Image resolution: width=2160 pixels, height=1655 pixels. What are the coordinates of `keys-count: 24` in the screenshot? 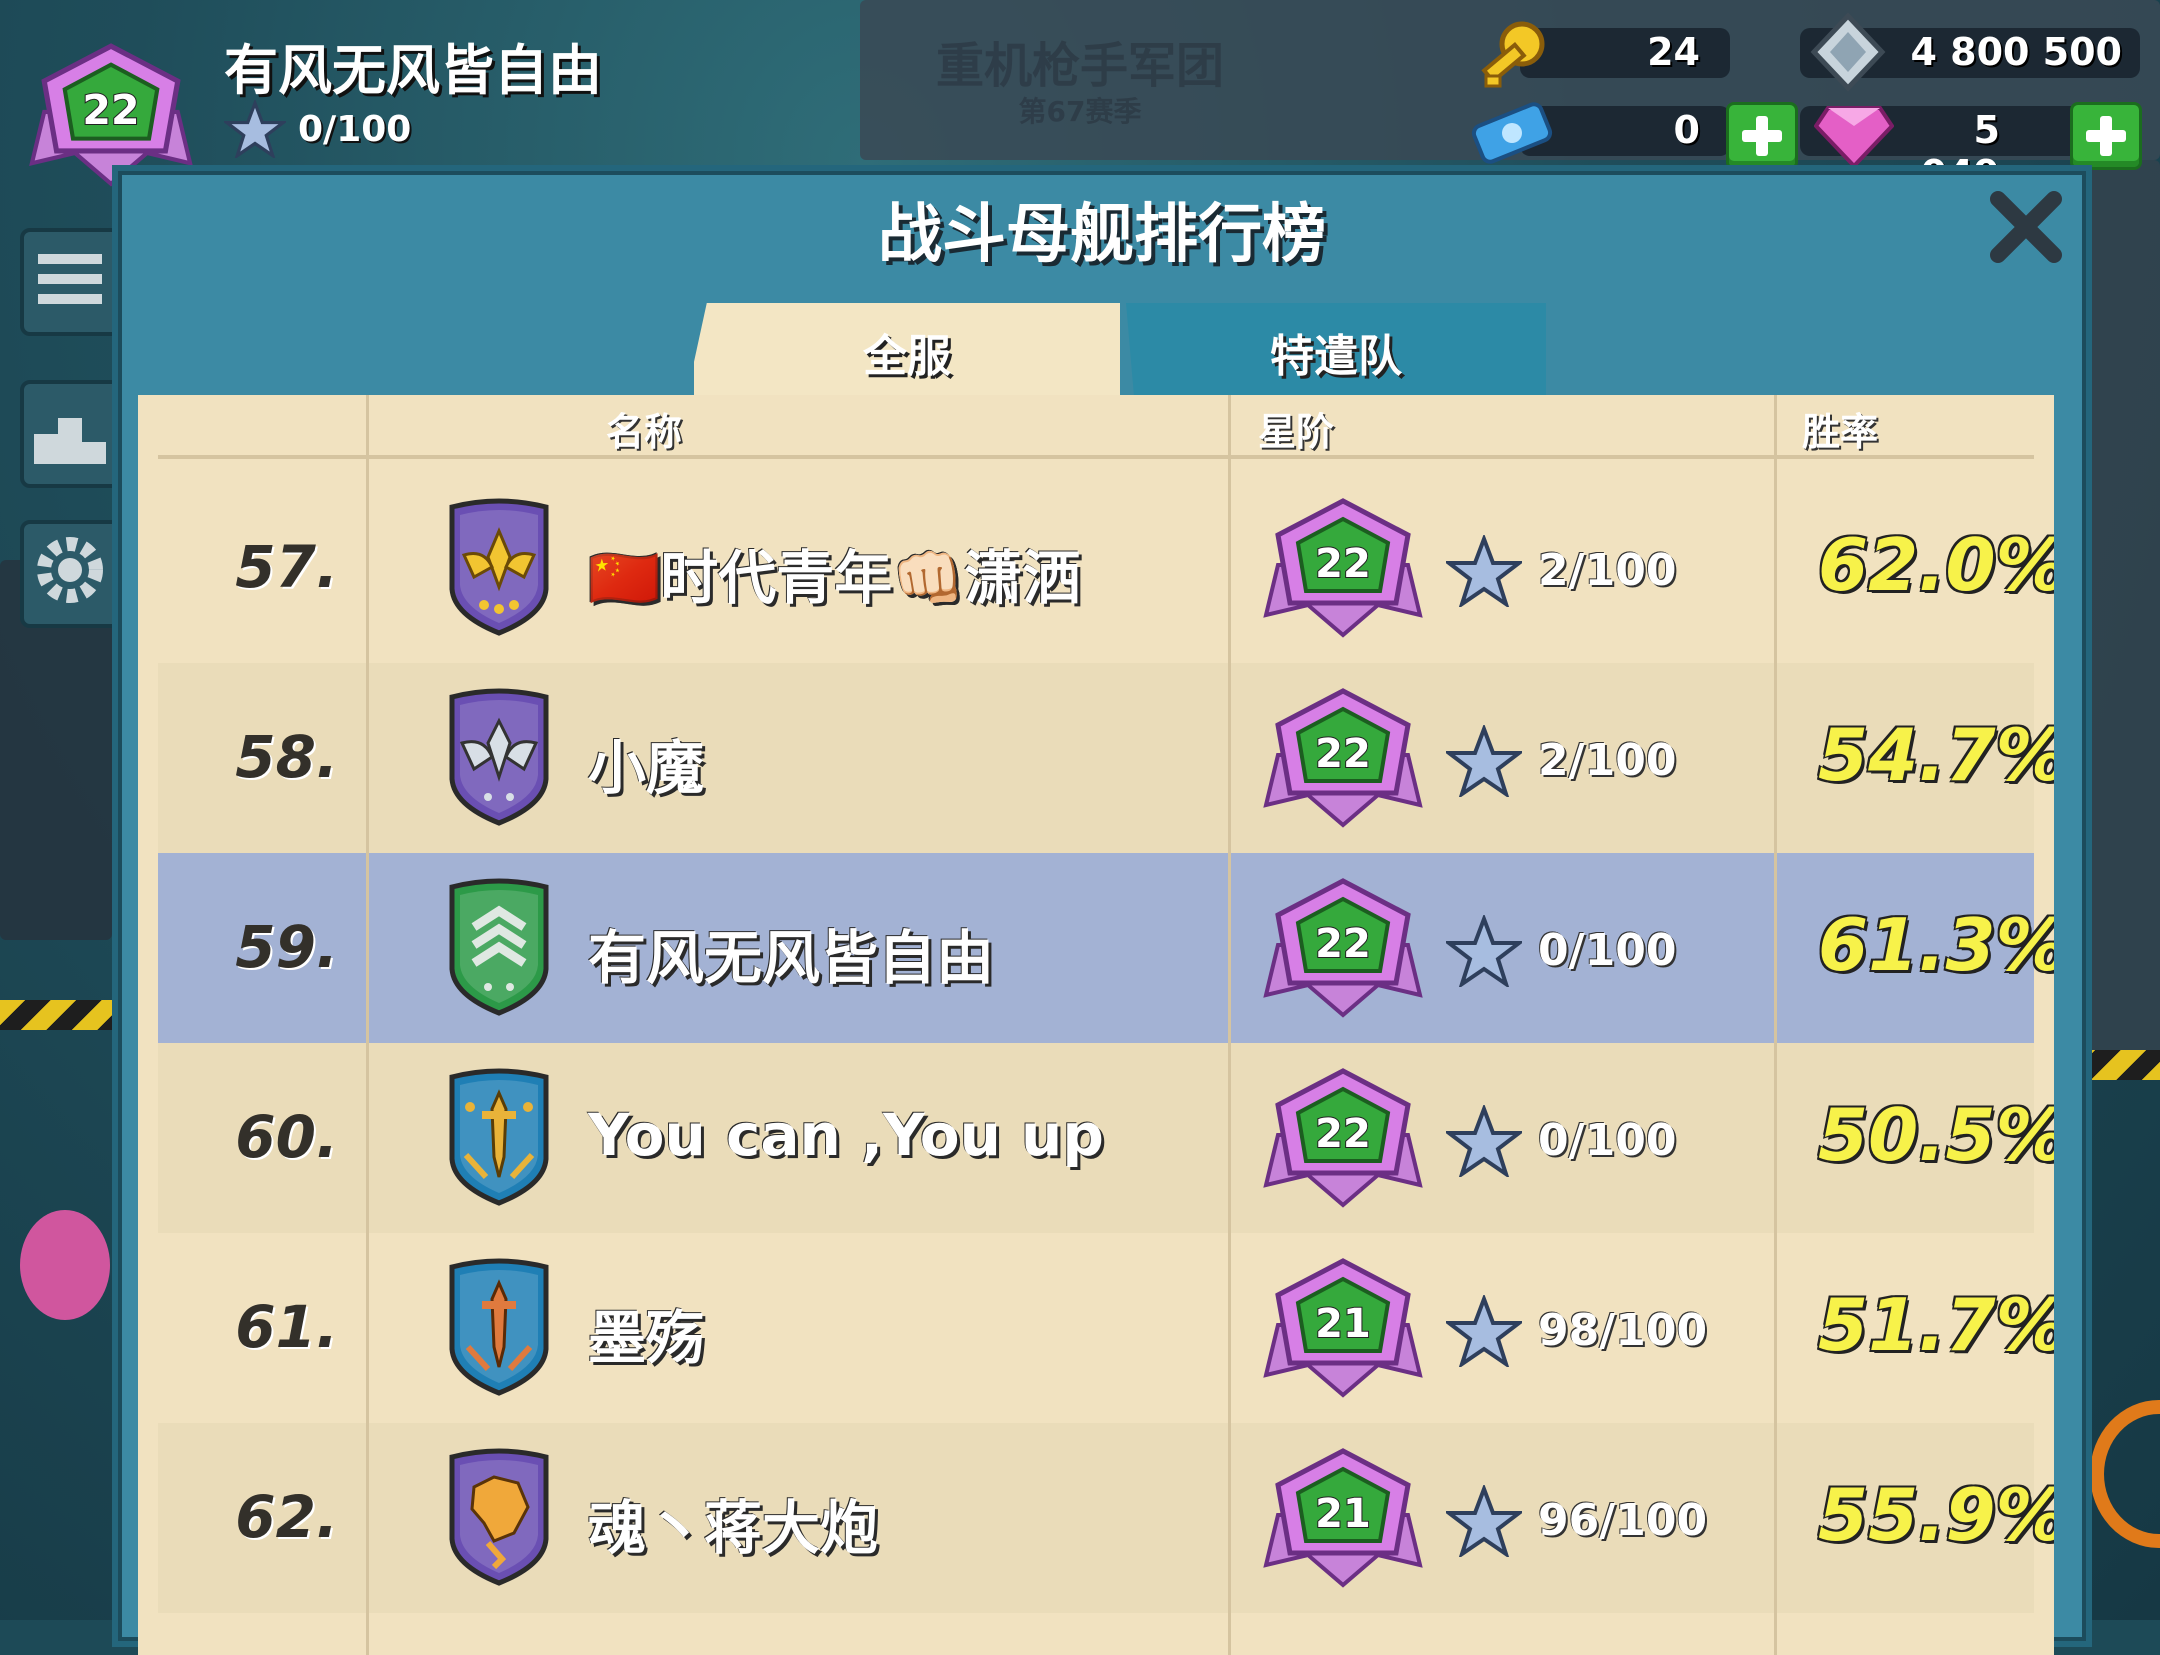 It's located at (1673, 52).